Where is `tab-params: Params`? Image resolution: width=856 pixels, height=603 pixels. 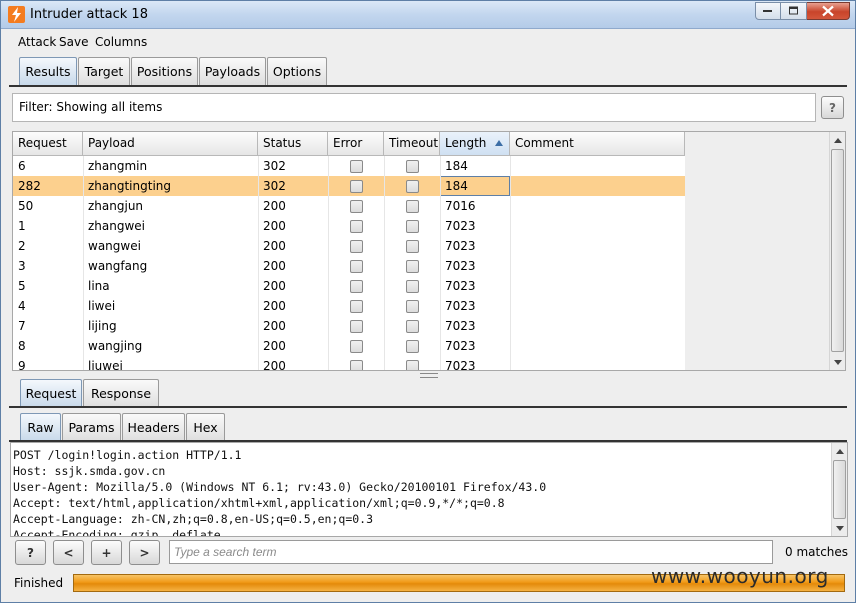
tab-params: Params is located at coordinates (91, 427).